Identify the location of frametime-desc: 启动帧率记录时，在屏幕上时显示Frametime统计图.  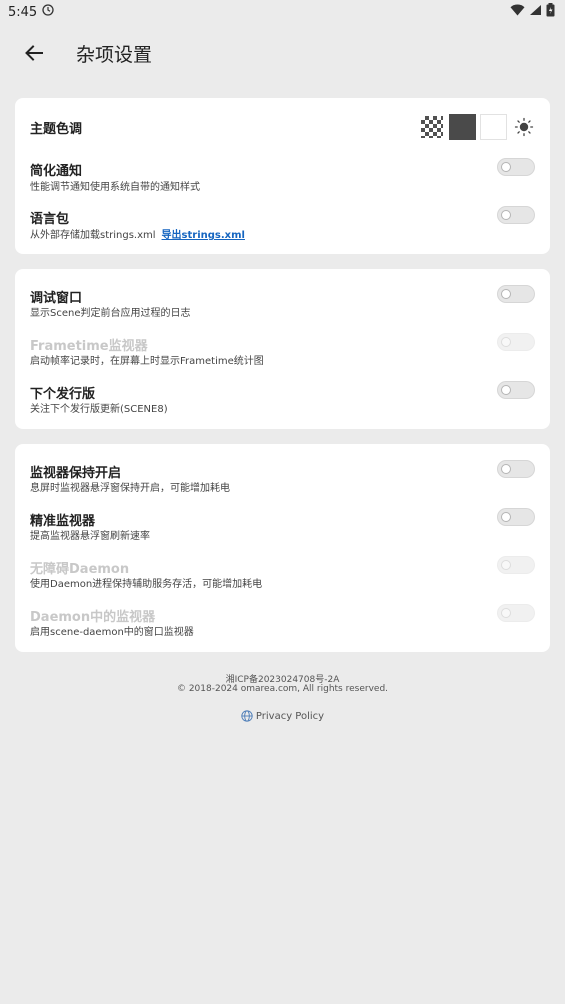
(147, 361).